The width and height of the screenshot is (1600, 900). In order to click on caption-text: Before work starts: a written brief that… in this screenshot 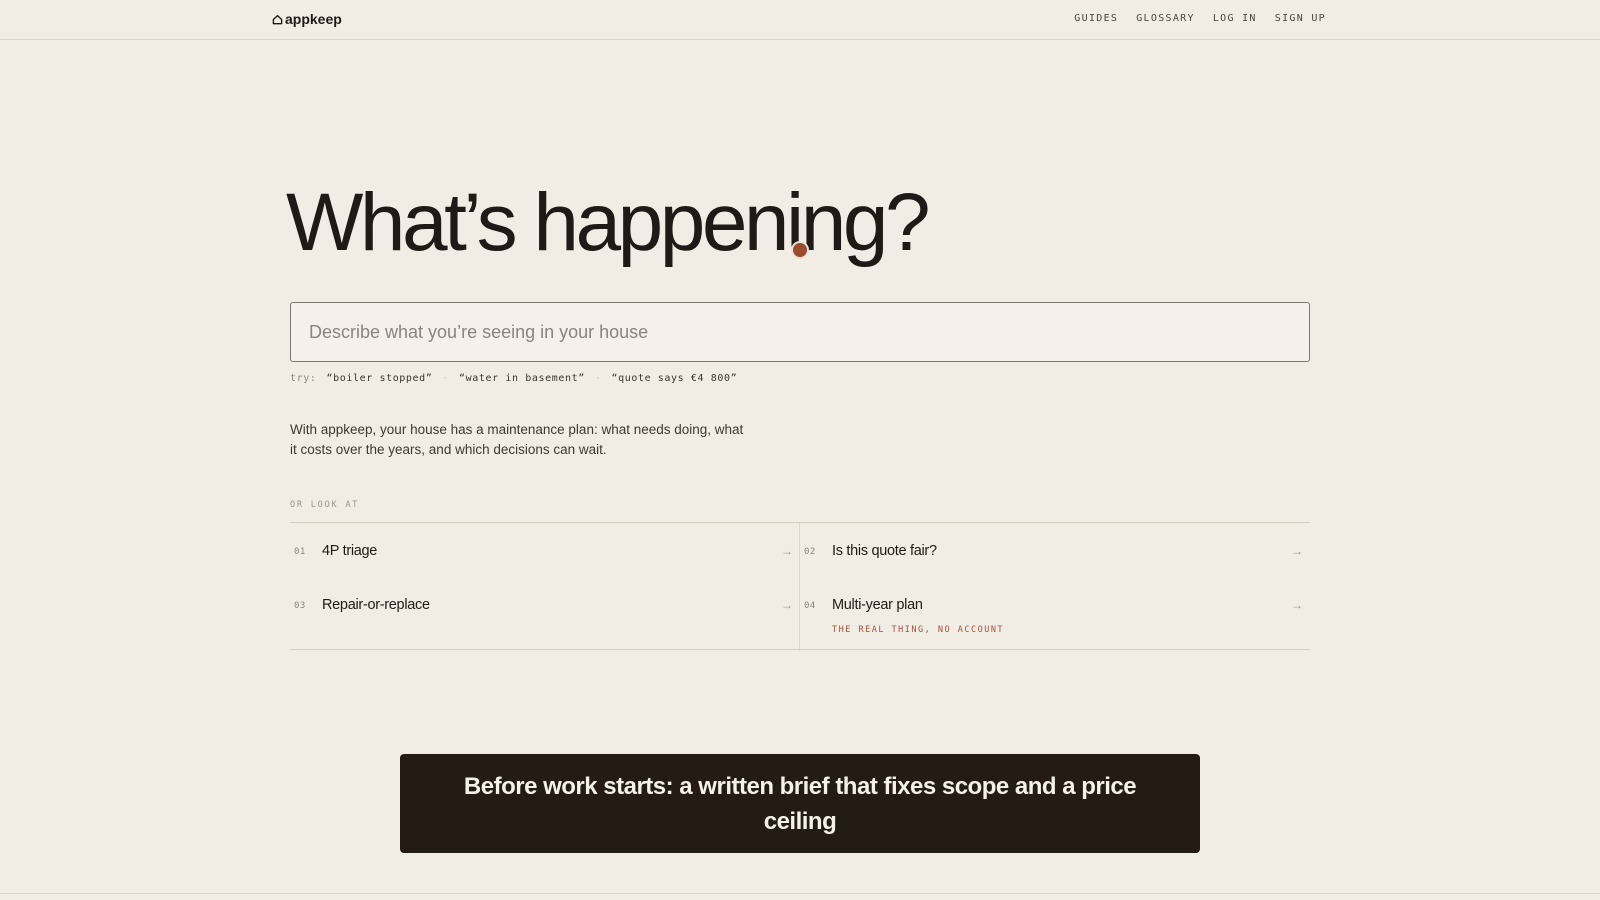, I will do `click(800, 803)`.